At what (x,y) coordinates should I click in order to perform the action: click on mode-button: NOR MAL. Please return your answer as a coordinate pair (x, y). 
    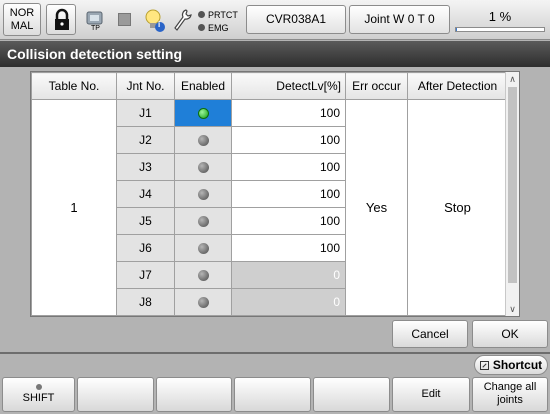
    Looking at the image, I should click on (22, 19).